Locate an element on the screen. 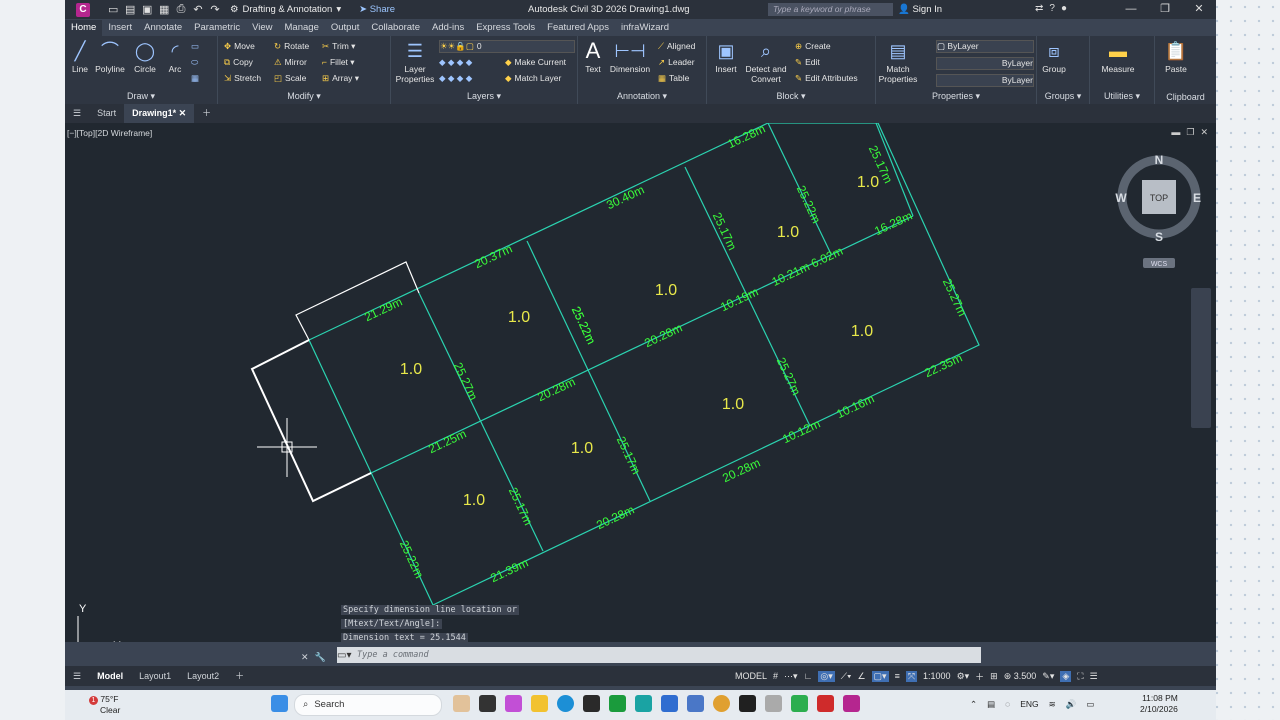 Image resolution: width=1280 pixels, height=720 pixels. mirror-button: ⚠ Mirror is located at coordinates (290, 62).